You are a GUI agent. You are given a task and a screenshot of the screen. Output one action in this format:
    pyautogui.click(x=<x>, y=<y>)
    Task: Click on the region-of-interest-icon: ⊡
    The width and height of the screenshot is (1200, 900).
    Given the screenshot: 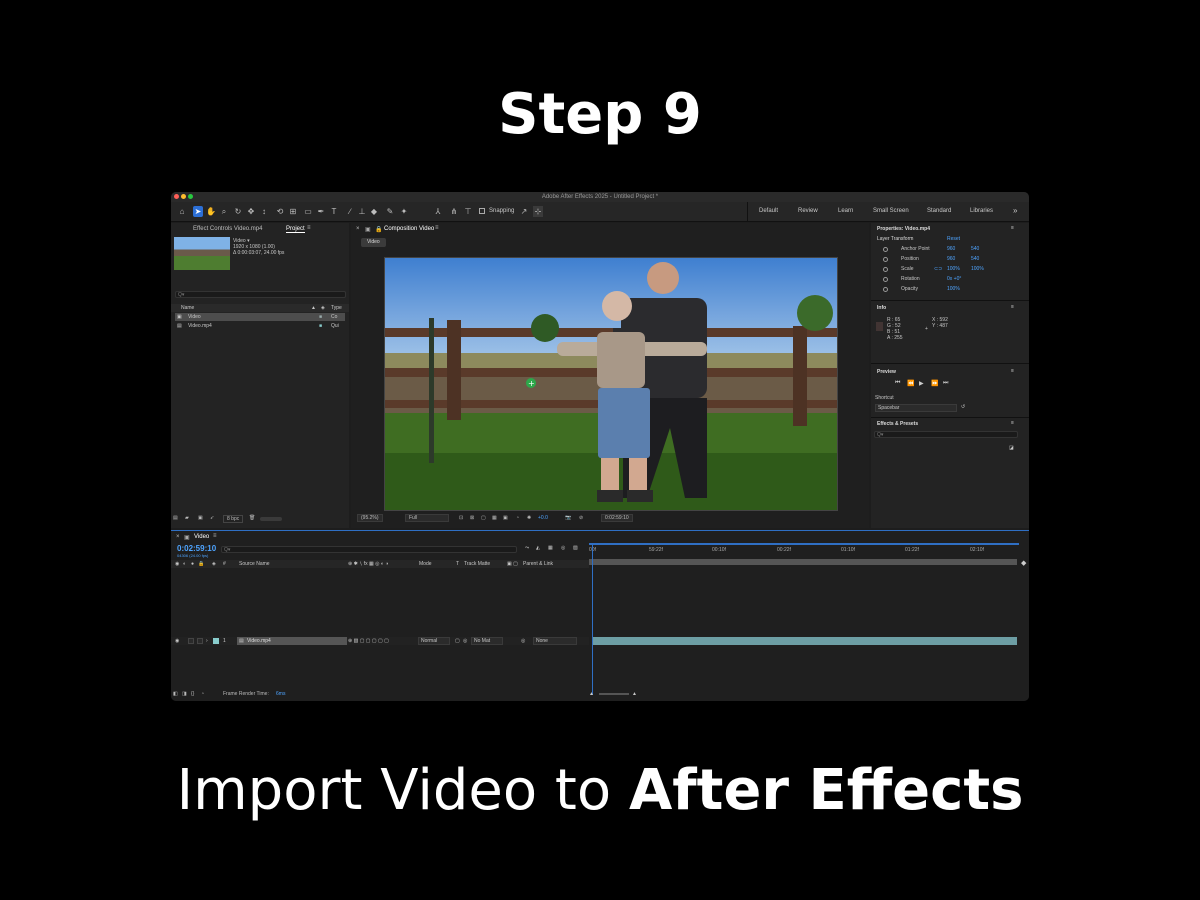 What is the action you would take?
    pyautogui.click(x=461, y=518)
    